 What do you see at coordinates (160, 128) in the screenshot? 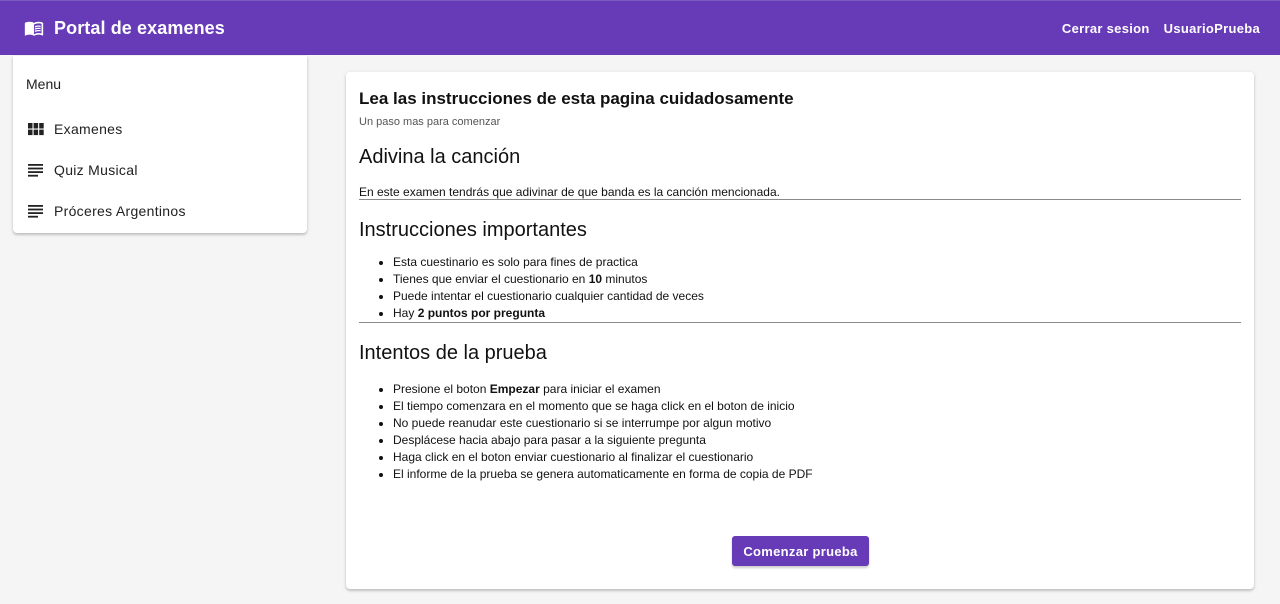
I see `sidebar-item-examenes: Examenes` at bounding box center [160, 128].